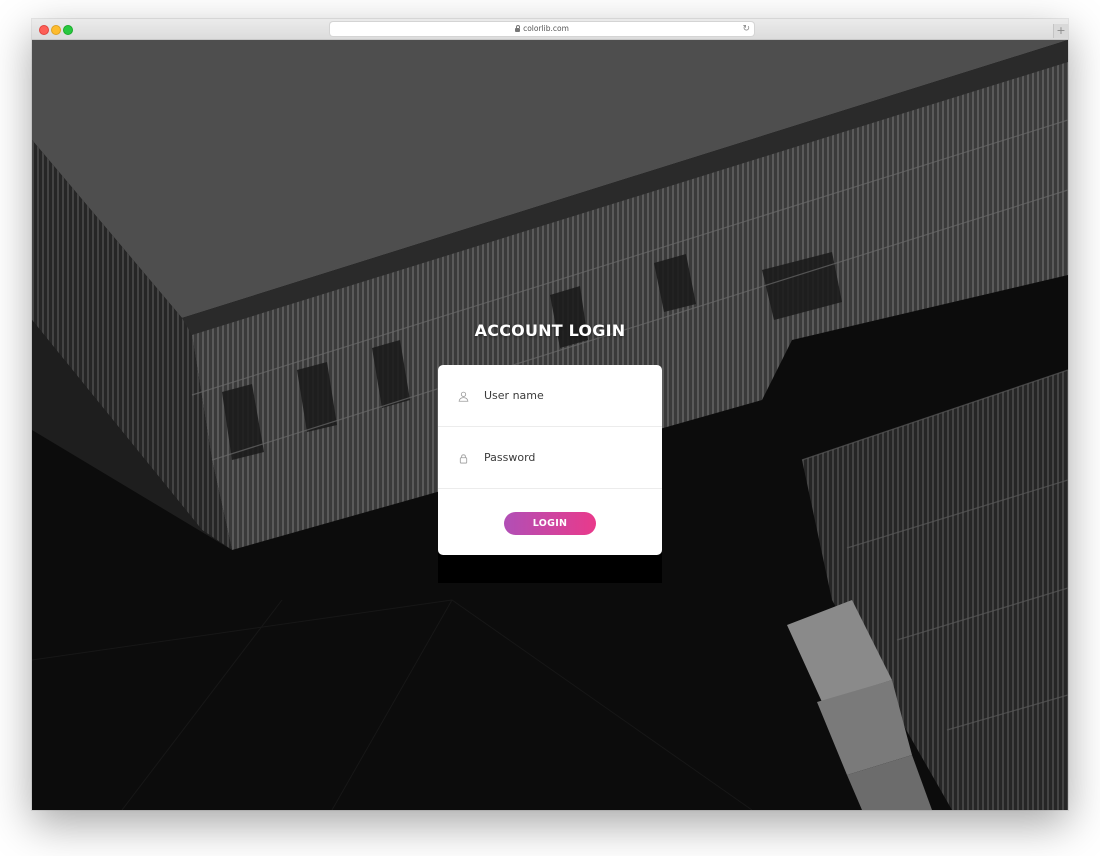 The width and height of the screenshot is (1100, 856). I want to click on button-row: LOGIN, so click(550, 522).